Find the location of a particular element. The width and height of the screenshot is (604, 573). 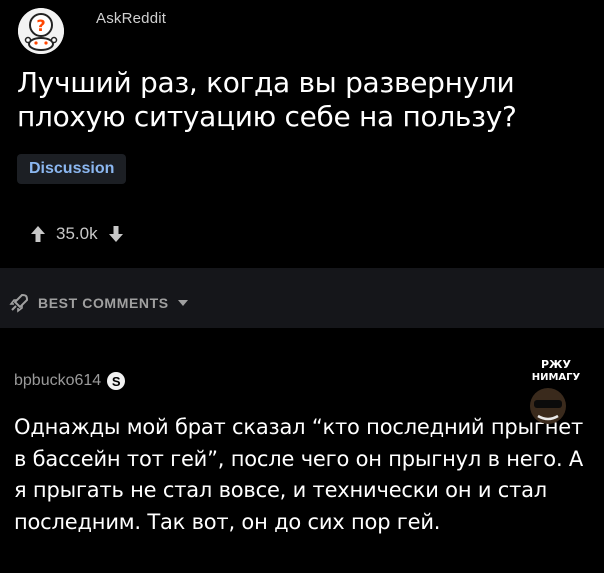

reddit-snoo-question-icon: ? is located at coordinates (41, 31).